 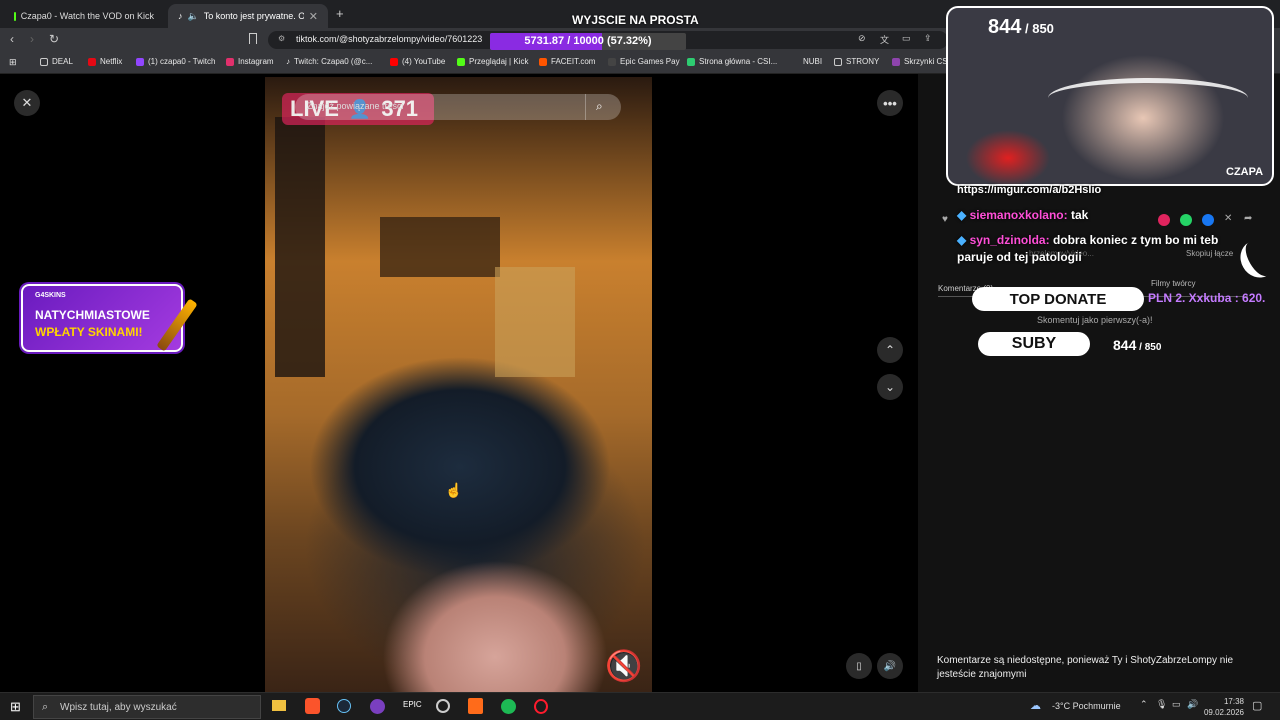 I want to click on opera-icon, so click(x=541, y=706).